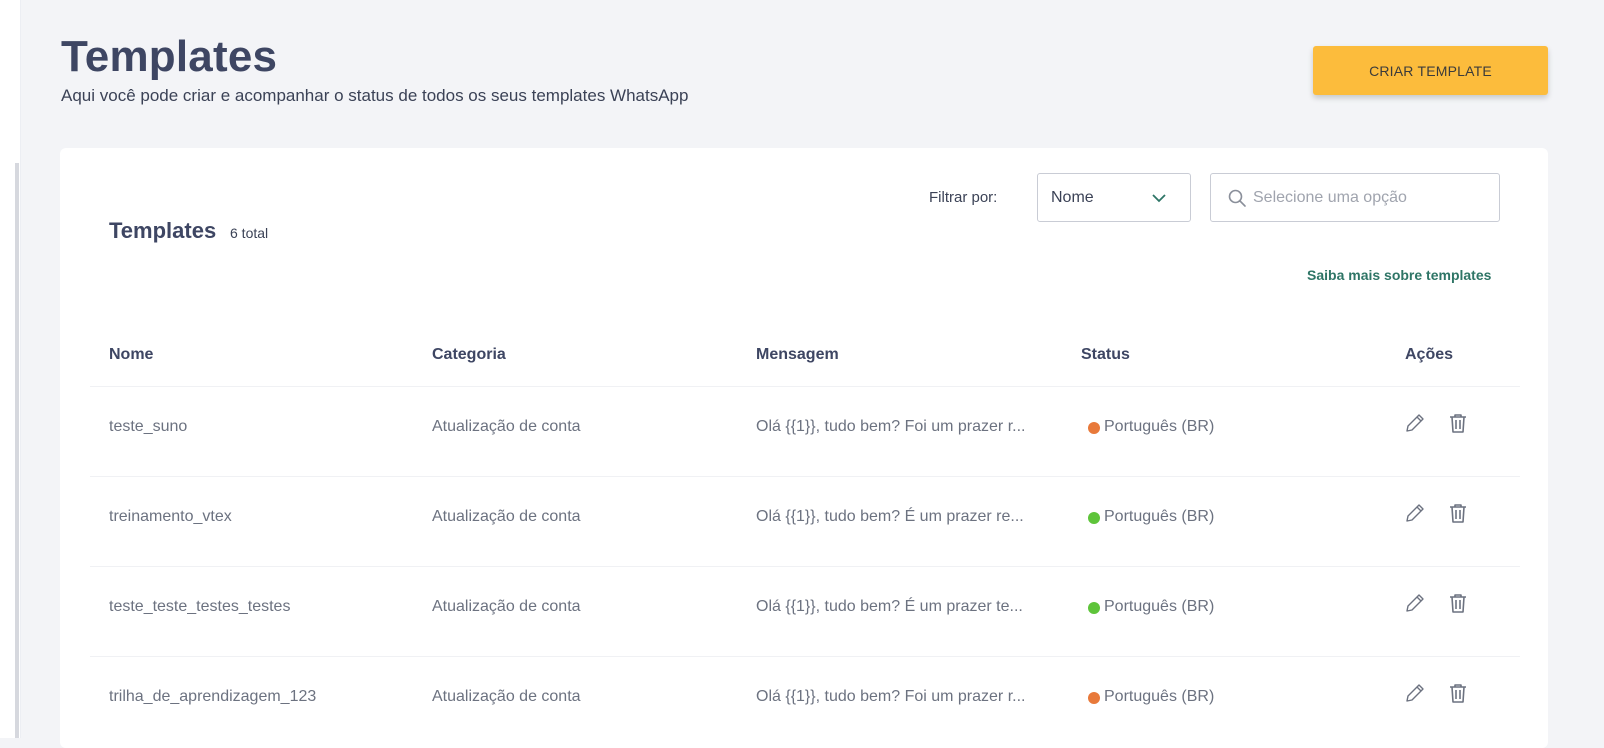 This screenshot has width=1604, height=748. What do you see at coordinates (1399, 275) in the screenshot?
I see `learn-more-link: Saiba mais sobre templates` at bounding box center [1399, 275].